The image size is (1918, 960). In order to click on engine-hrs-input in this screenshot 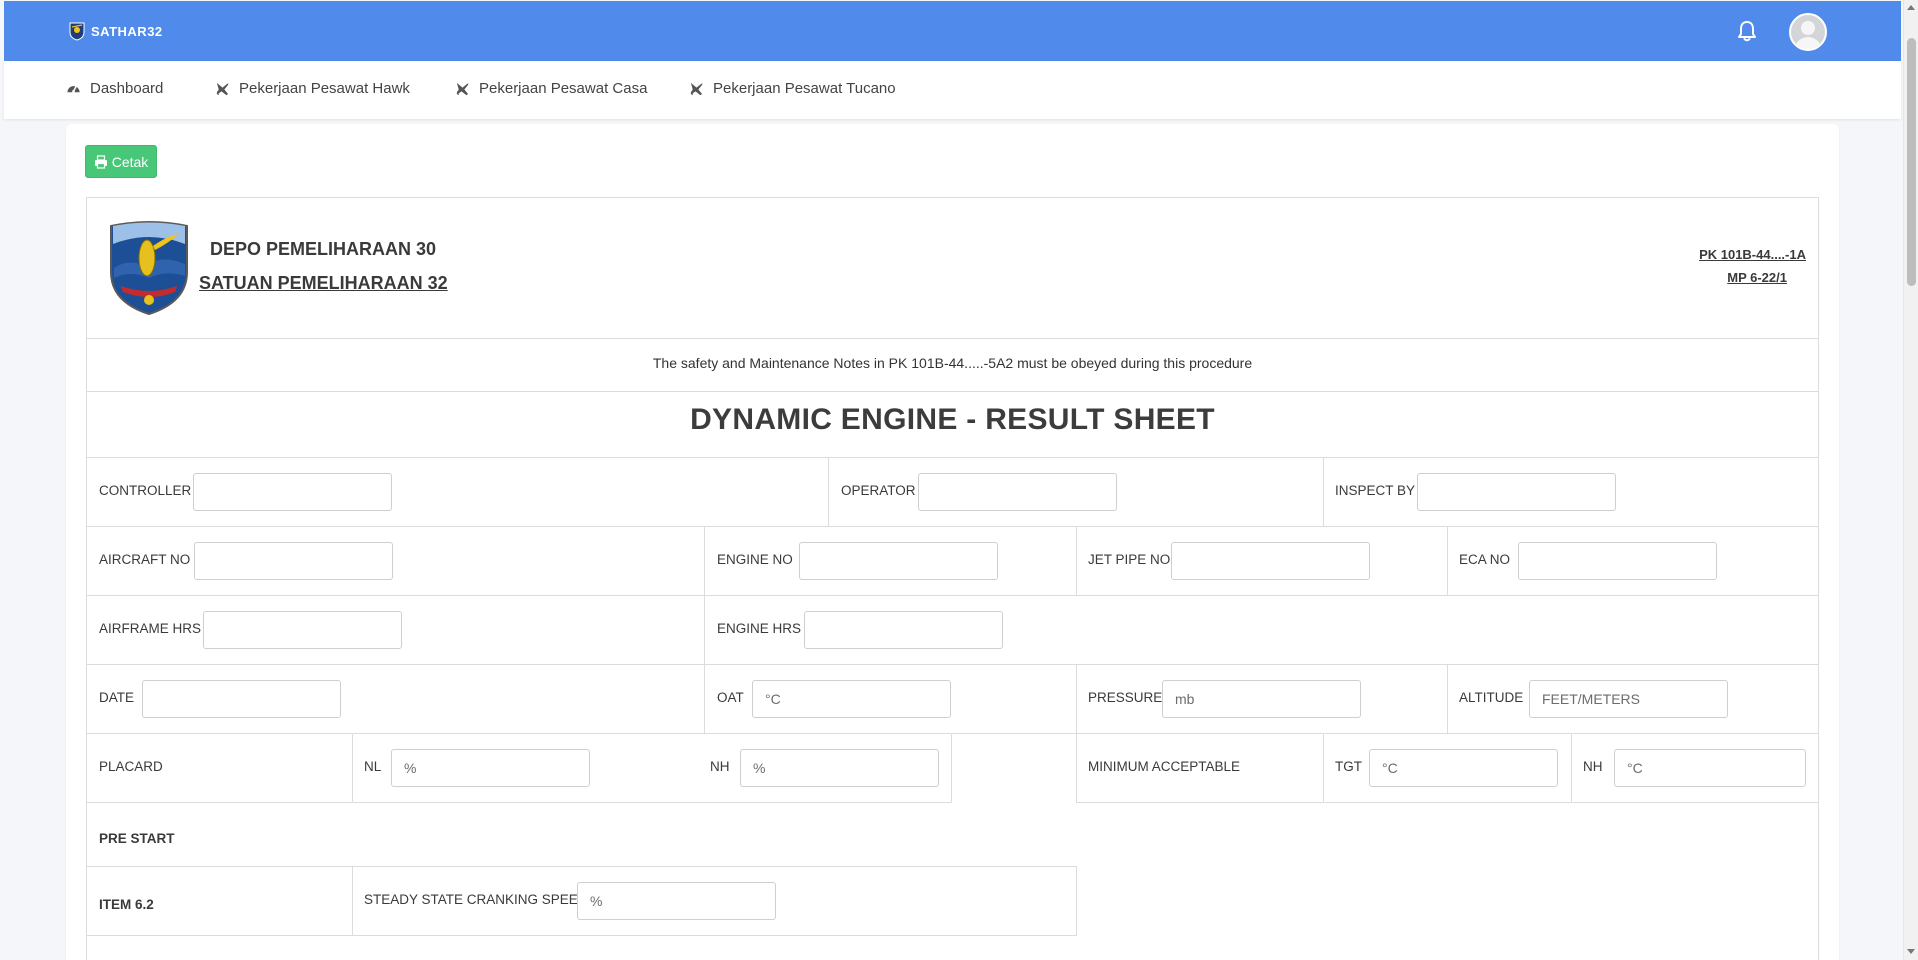, I will do `click(903, 630)`.